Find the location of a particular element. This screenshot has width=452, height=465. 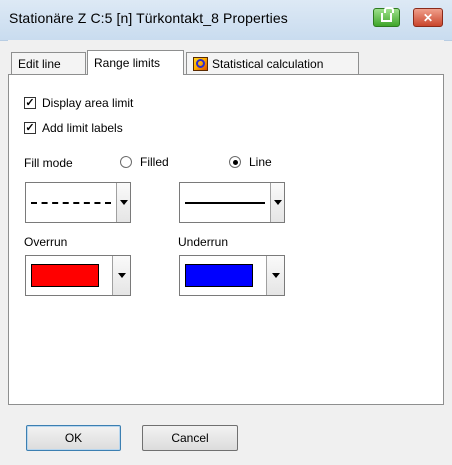

cancel-button: Cancel is located at coordinates (190, 438).